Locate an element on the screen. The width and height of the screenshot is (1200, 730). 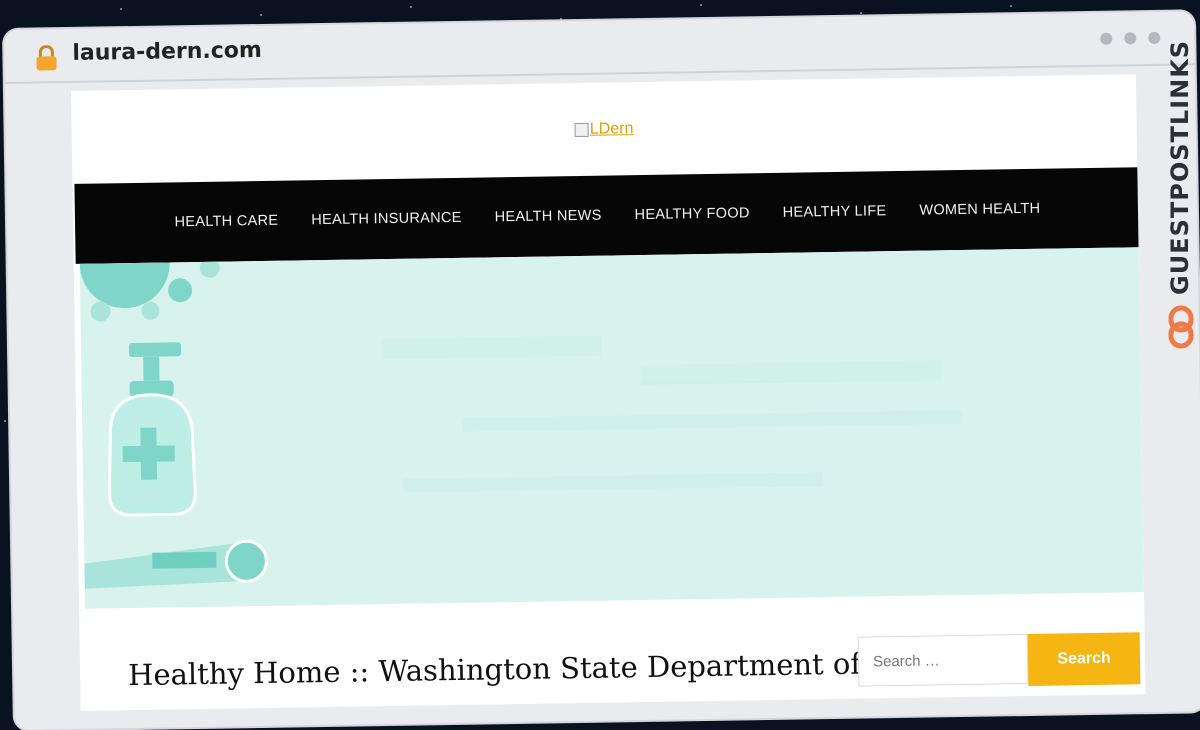
lock-icon is located at coordinates (46, 58).